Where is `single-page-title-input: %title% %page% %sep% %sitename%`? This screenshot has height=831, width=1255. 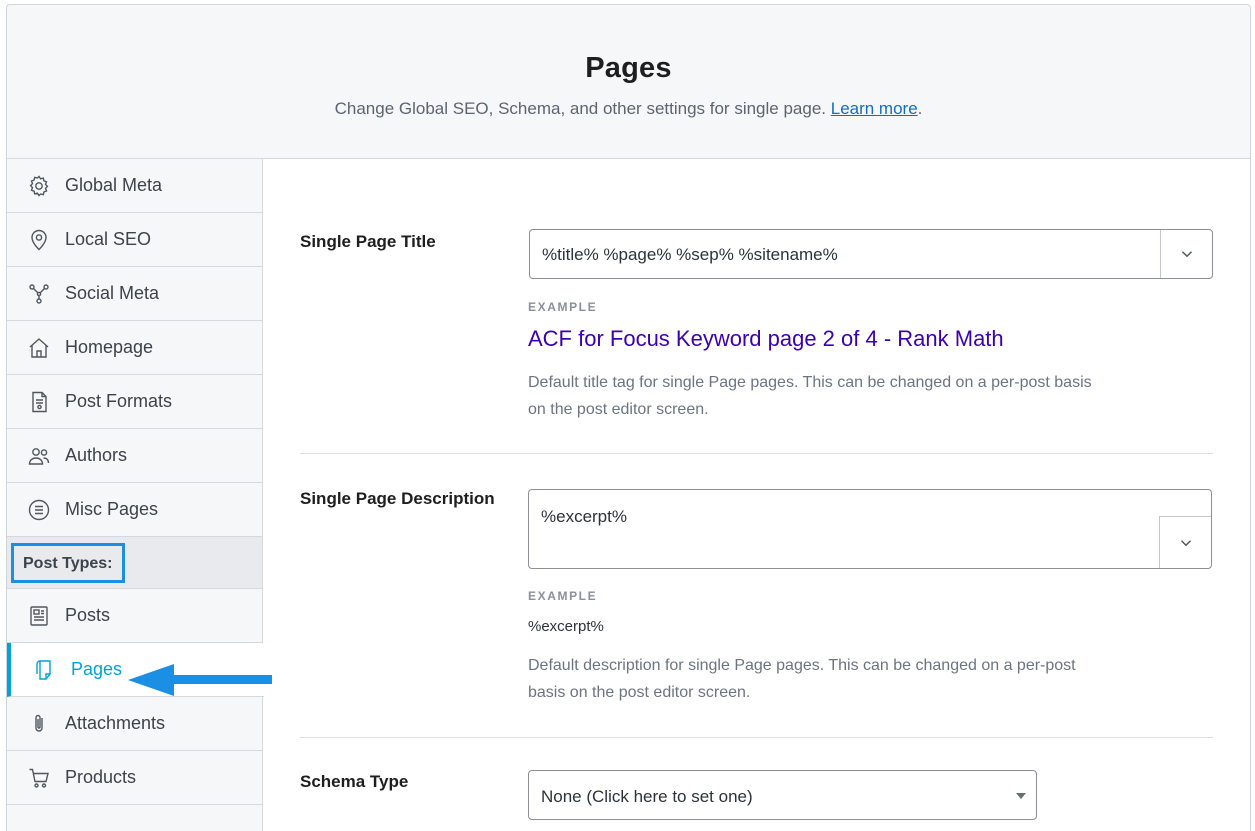 single-page-title-input: %title% %page% %sep% %sitename% is located at coordinates (871, 254).